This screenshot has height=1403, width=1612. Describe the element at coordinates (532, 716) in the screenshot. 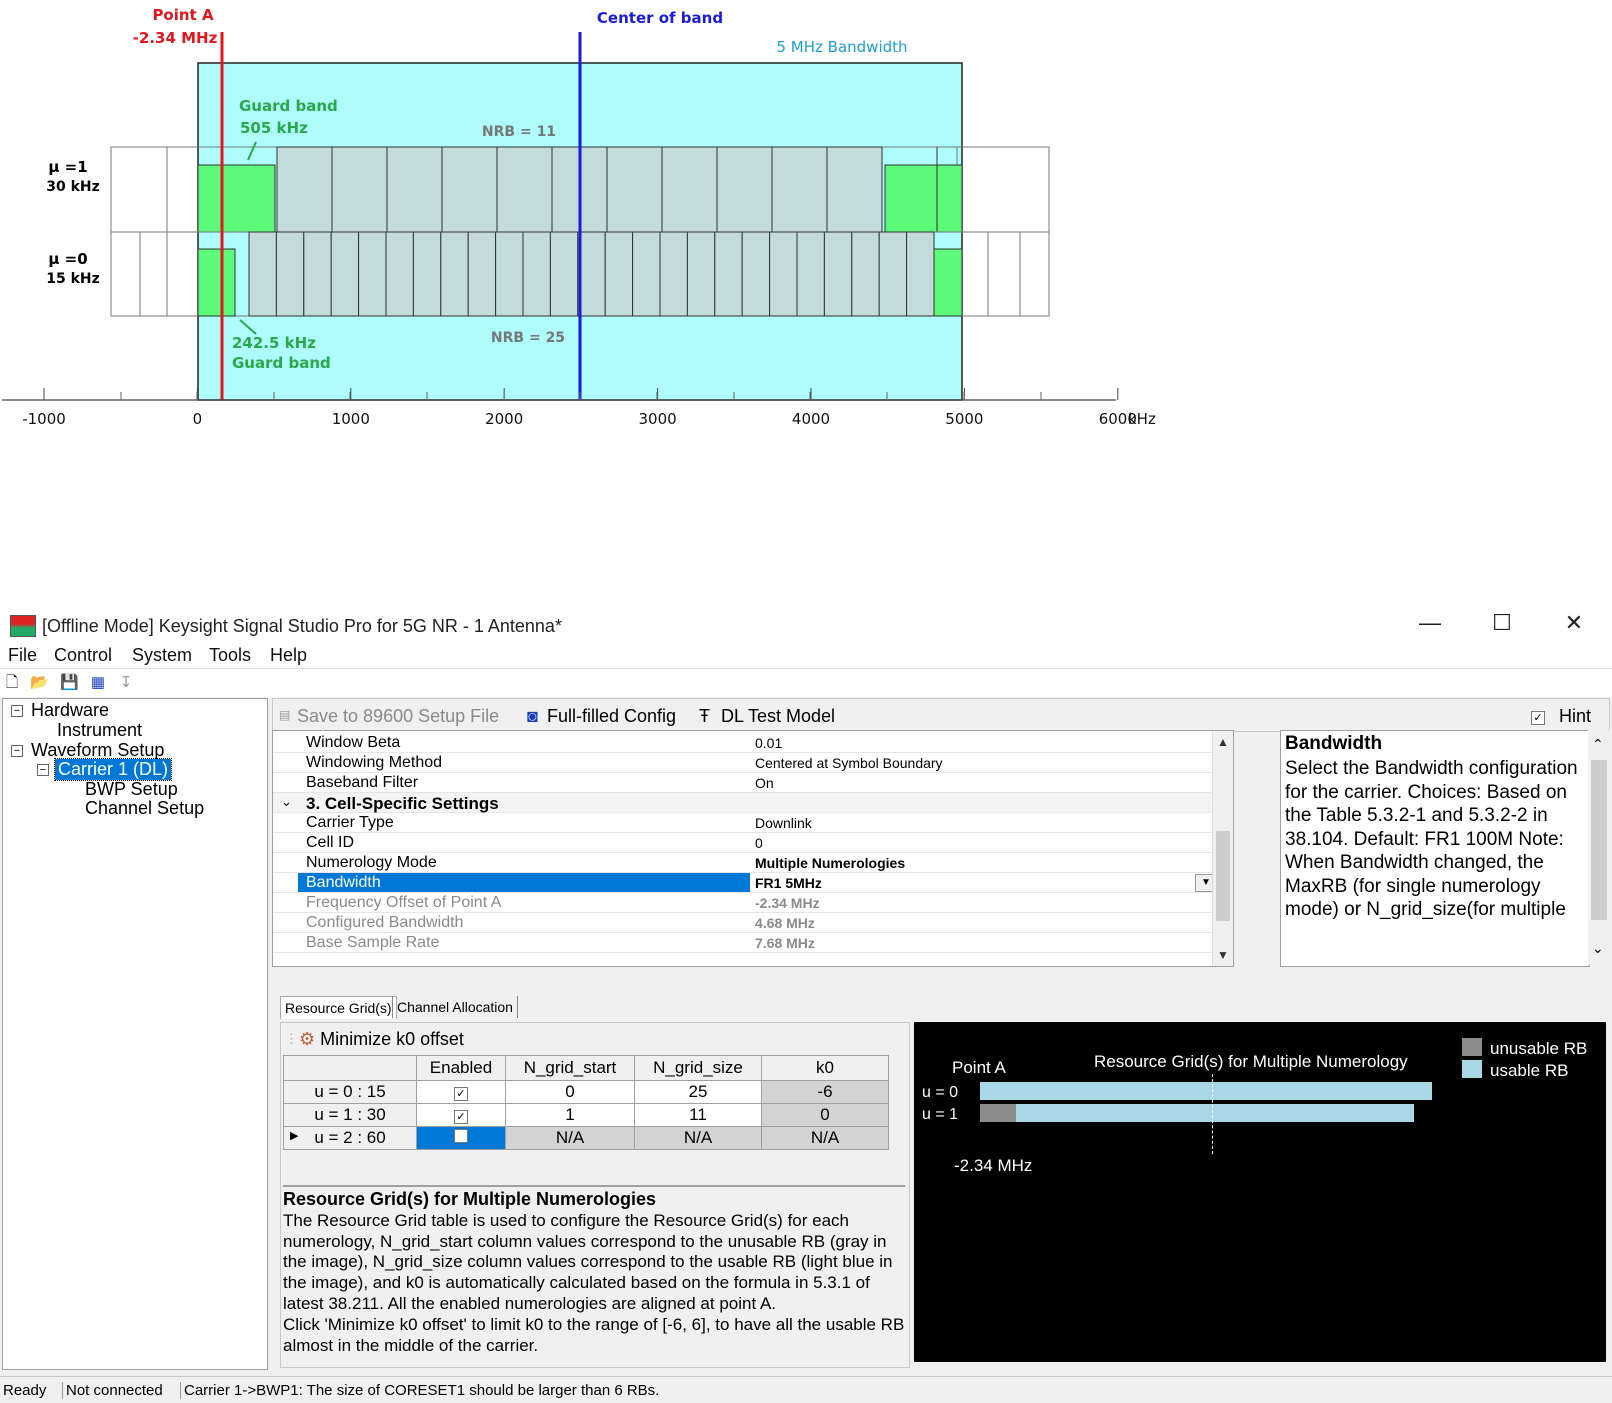

I see `fullfilled-icon: ◙` at that location.